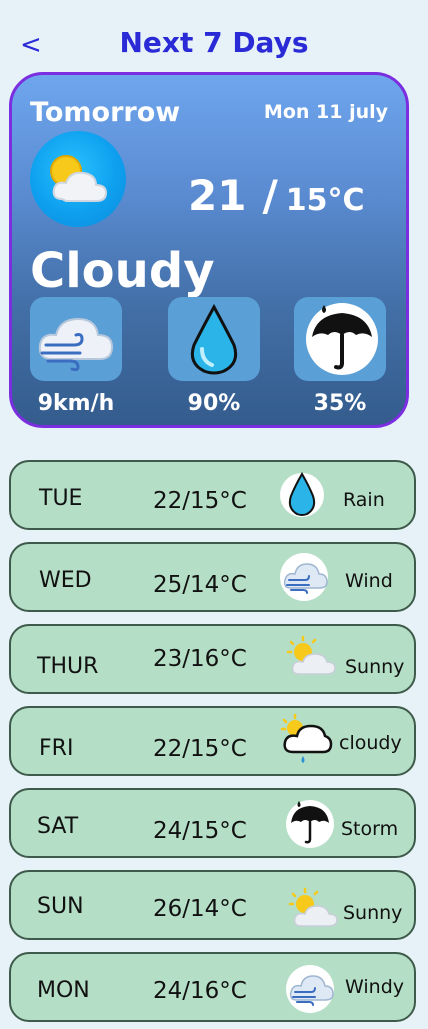  Describe the element at coordinates (217, 195) in the screenshot. I see `temp-high: 21` at that location.